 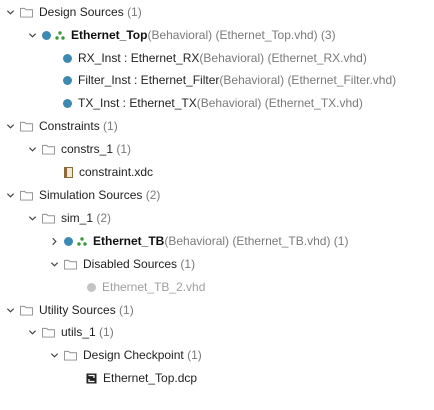 I want to click on node-label: constraint.xdc, so click(x=116, y=172).